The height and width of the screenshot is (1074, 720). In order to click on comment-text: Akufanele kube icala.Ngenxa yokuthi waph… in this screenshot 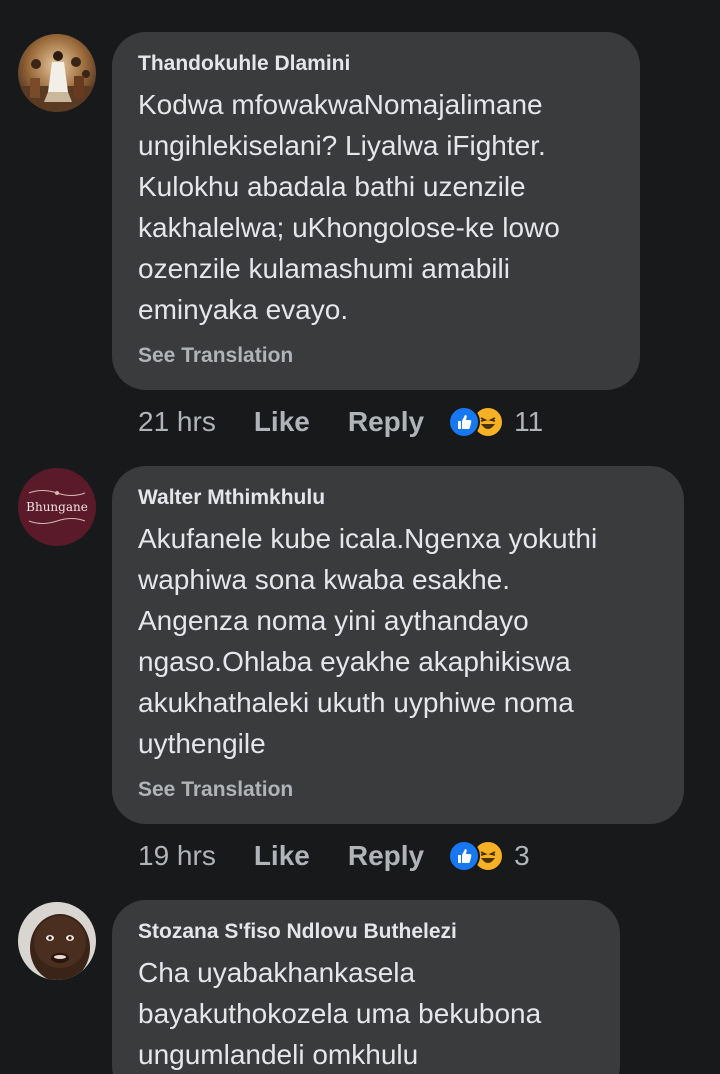, I will do `click(368, 641)`.